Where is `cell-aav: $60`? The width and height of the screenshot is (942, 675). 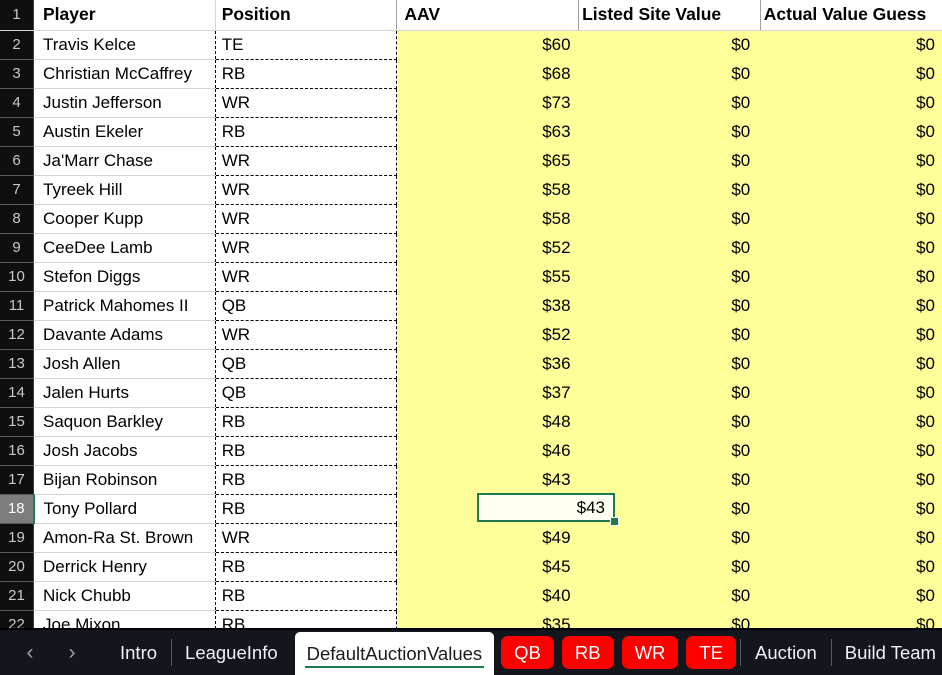
cell-aav: $60 is located at coordinates (487, 44).